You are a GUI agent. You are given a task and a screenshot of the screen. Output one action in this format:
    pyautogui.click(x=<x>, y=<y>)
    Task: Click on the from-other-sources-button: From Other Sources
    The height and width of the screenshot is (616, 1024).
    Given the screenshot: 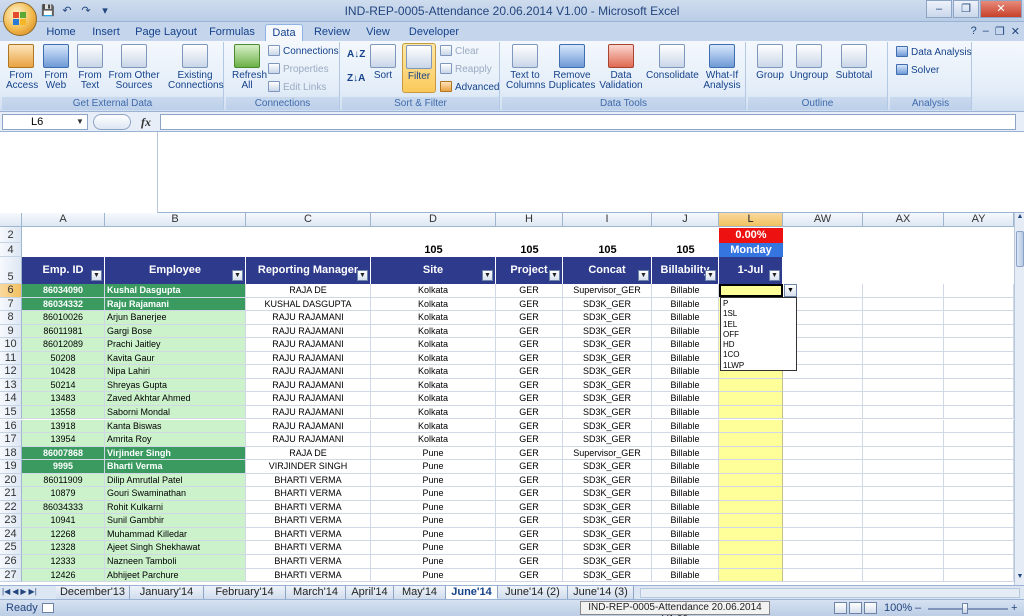 What is the action you would take?
    pyautogui.click(x=134, y=67)
    